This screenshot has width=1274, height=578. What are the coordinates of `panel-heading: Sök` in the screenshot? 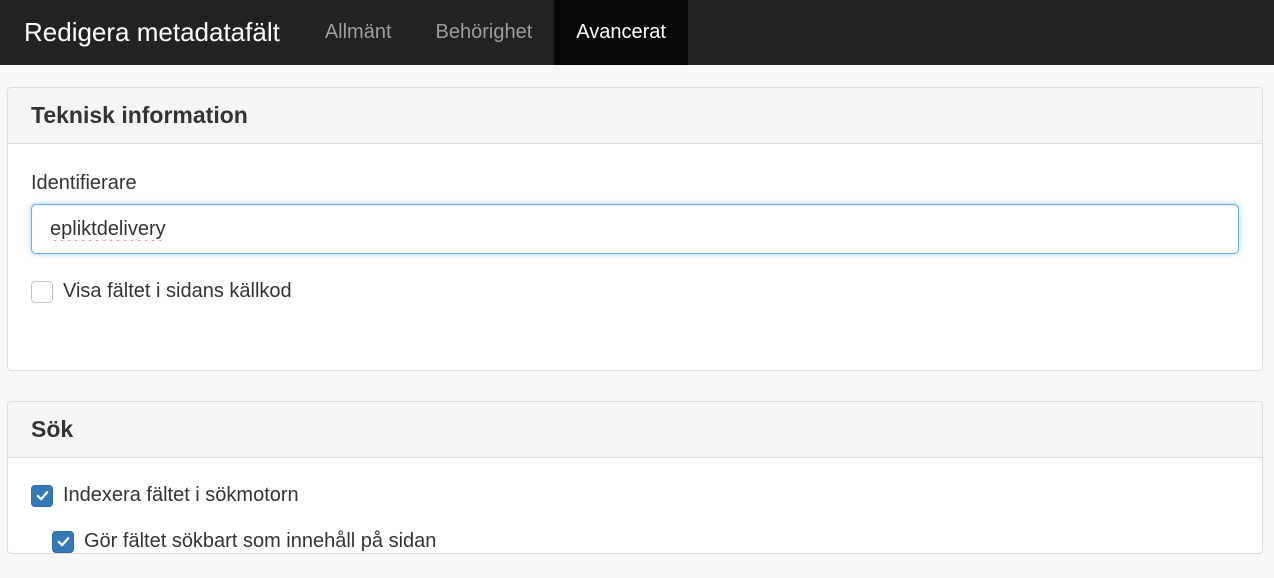 It's located at (635, 430).